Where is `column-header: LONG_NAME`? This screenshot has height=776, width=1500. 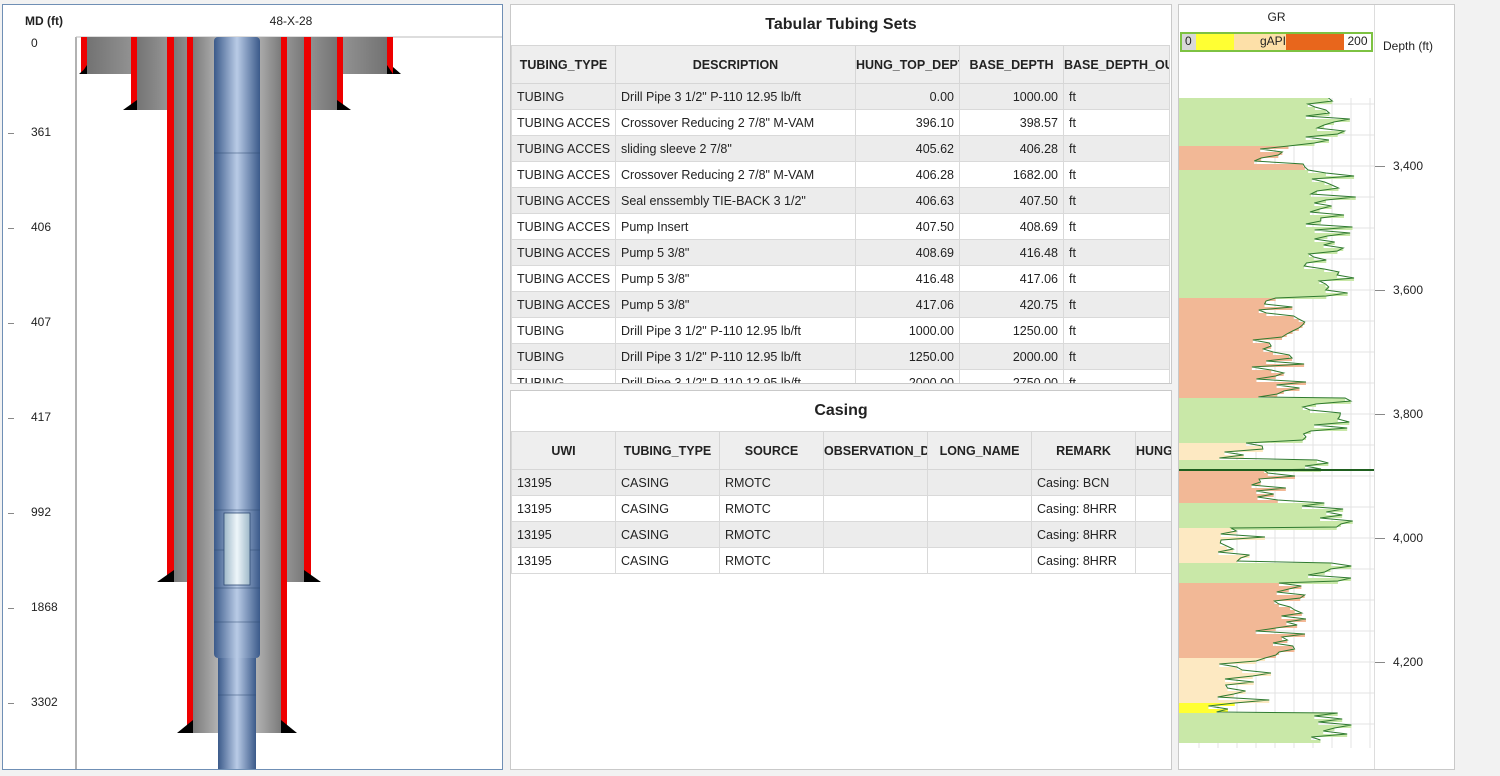
column-header: LONG_NAME is located at coordinates (979, 450).